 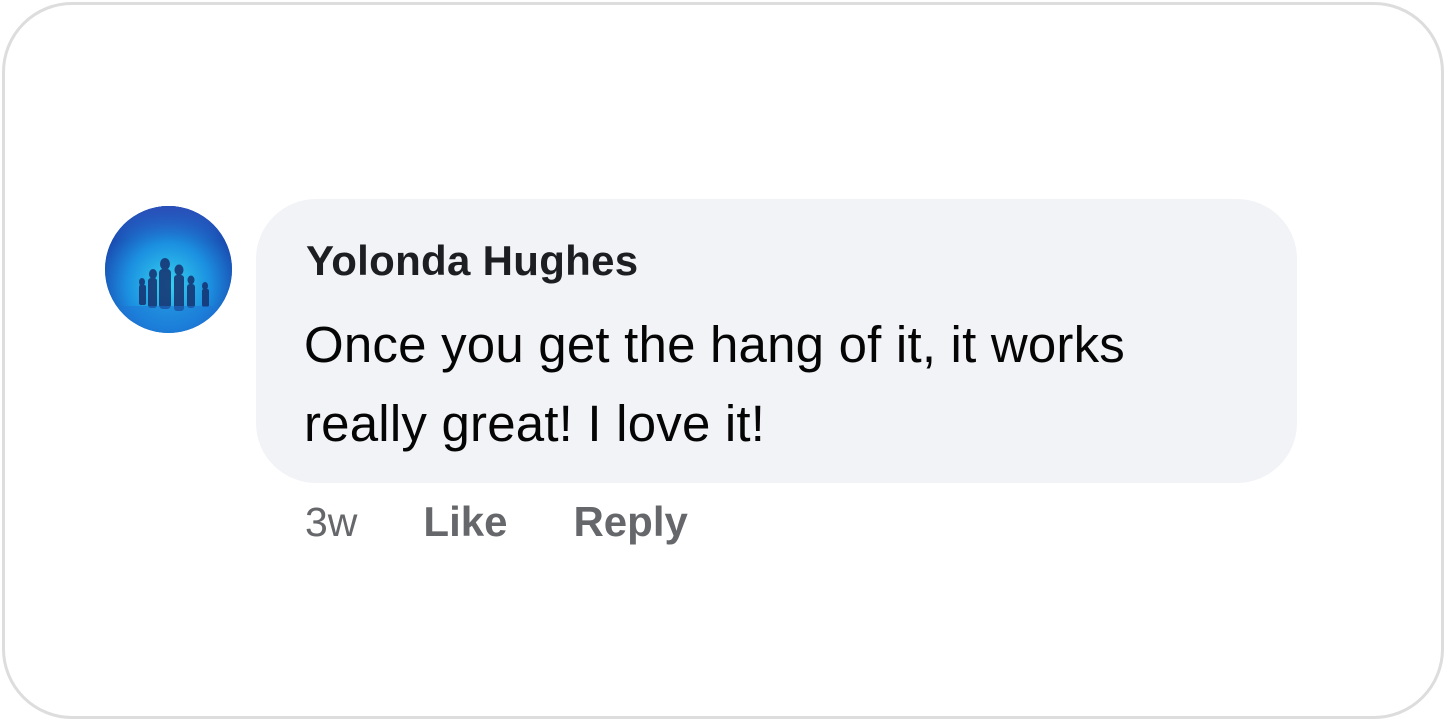 I want to click on reply-button: Reply, so click(x=630, y=522).